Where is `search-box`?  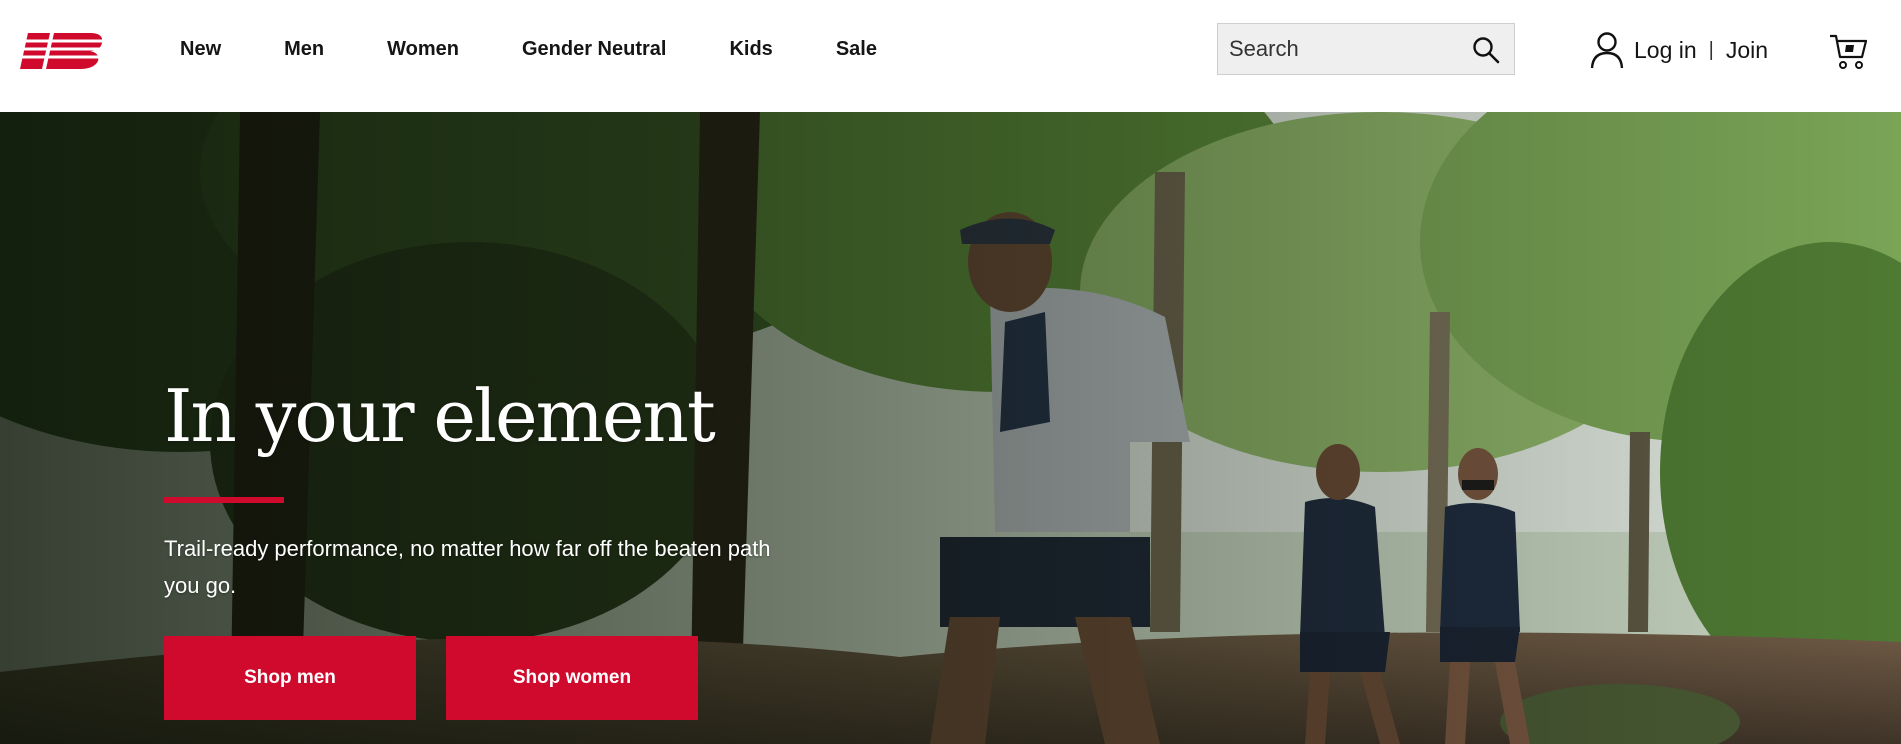 search-box is located at coordinates (1366, 49).